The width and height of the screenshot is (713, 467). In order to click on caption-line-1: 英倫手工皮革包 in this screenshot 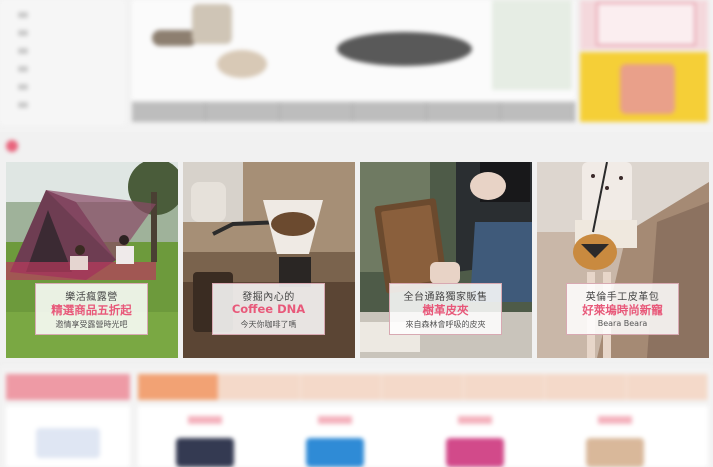, I will do `click(622, 297)`.